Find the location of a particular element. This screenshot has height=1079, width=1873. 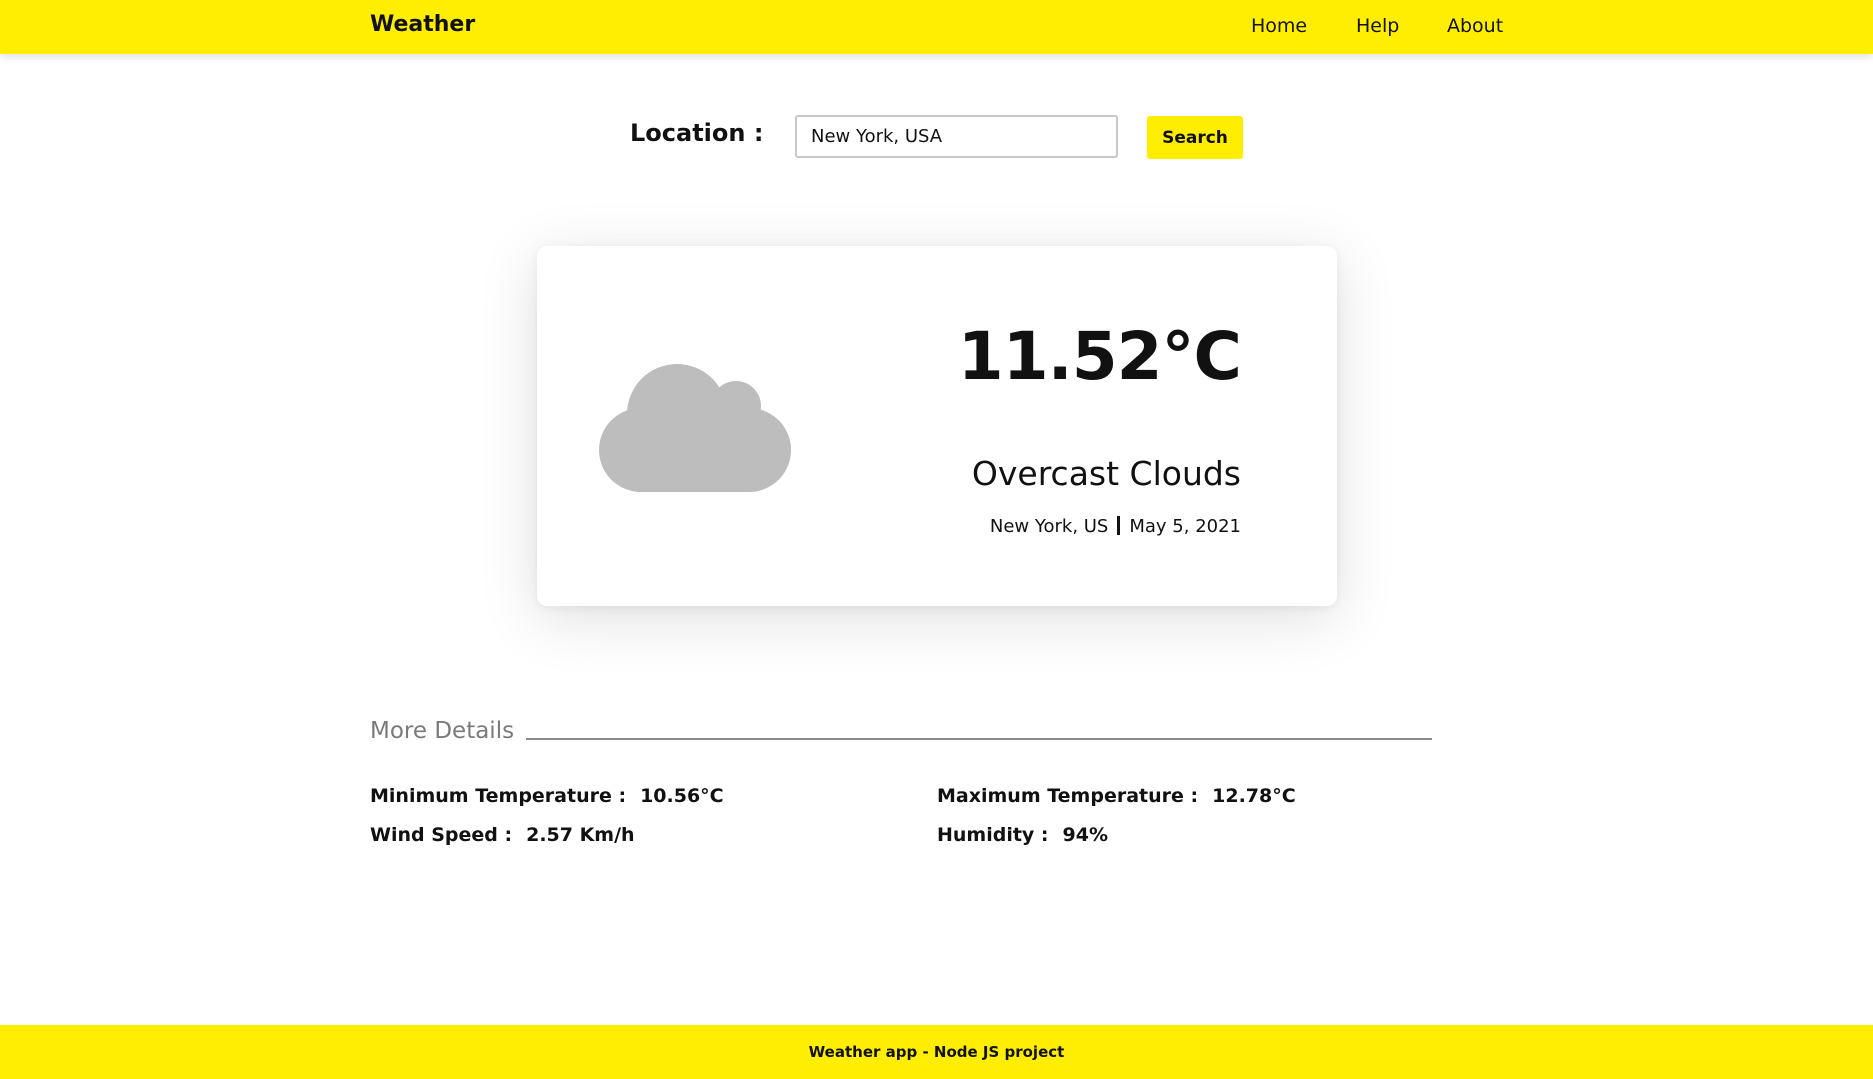

nav-help-link: Help is located at coordinates (1377, 26).